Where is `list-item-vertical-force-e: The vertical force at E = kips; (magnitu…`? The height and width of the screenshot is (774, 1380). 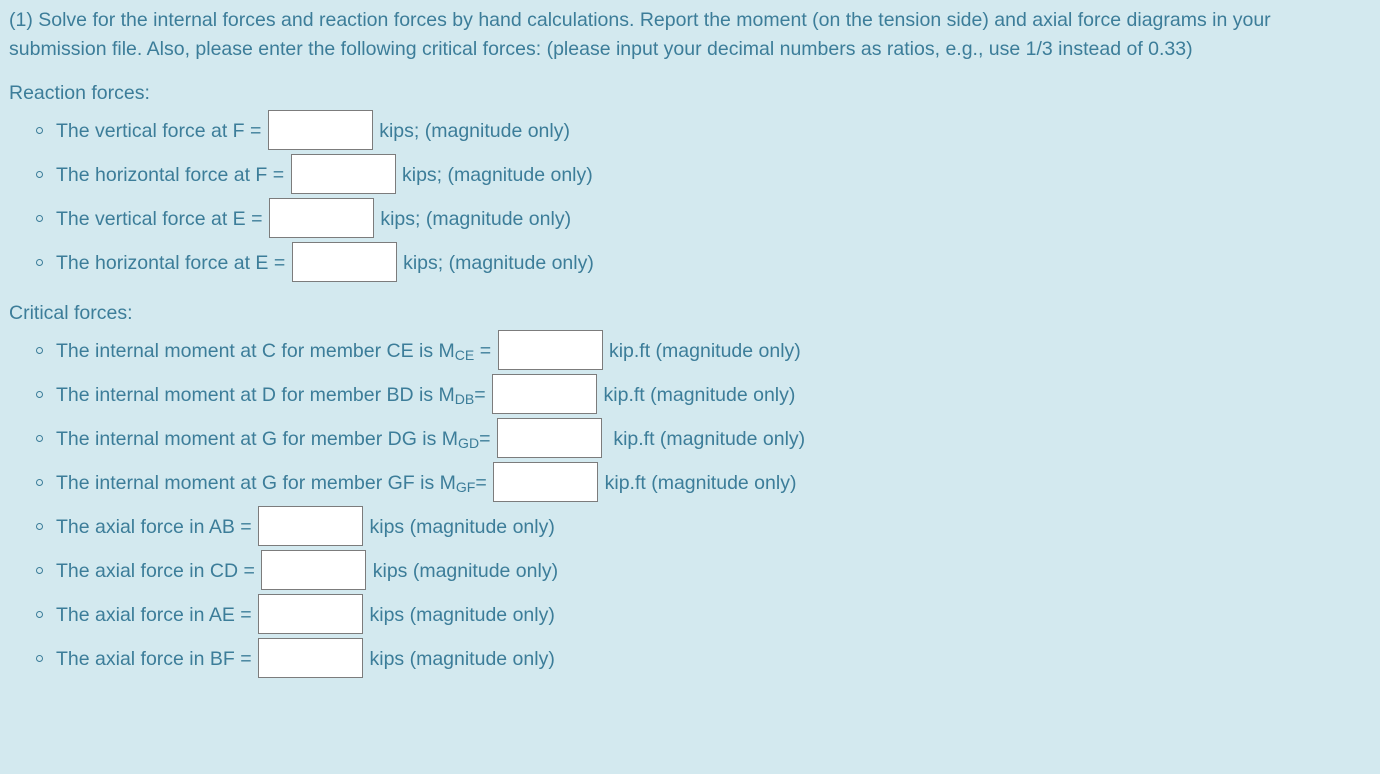 list-item-vertical-force-e: The vertical force at E = kips; (magnitu… is located at coordinates (690, 218).